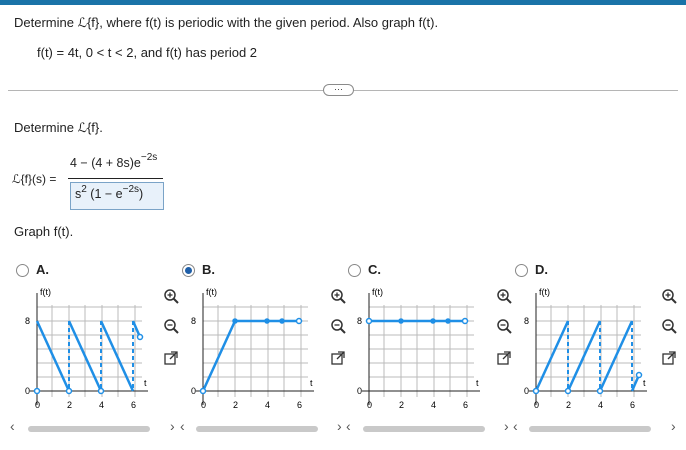 Image resolution: width=686 pixels, height=450 pixels. Describe the element at coordinates (521, 270) in the screenshot. I see `option-d-radio` at that location.